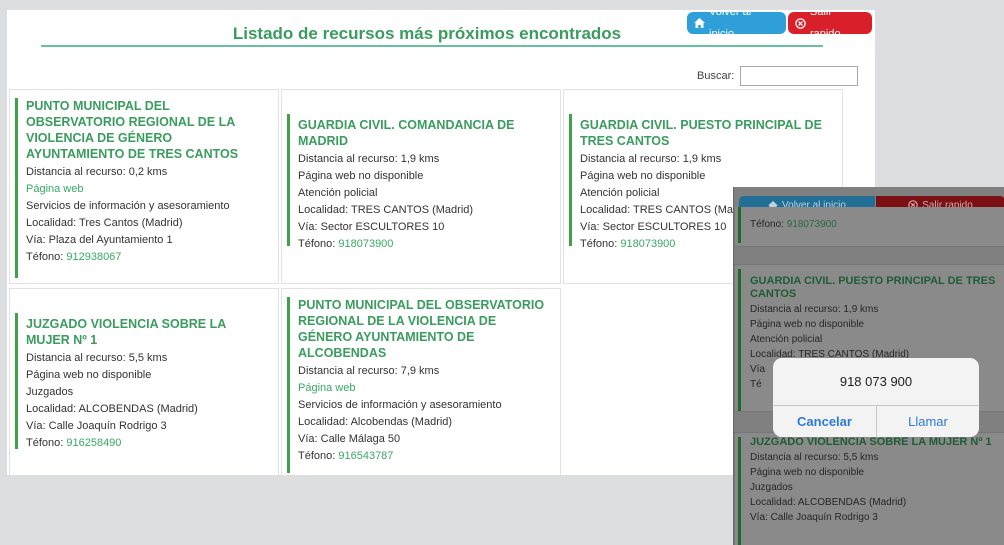  What do you see at coordinates (93, 257) in the screenshot?
I see `phone-link: 912938067` at bounding box center [93, 257].